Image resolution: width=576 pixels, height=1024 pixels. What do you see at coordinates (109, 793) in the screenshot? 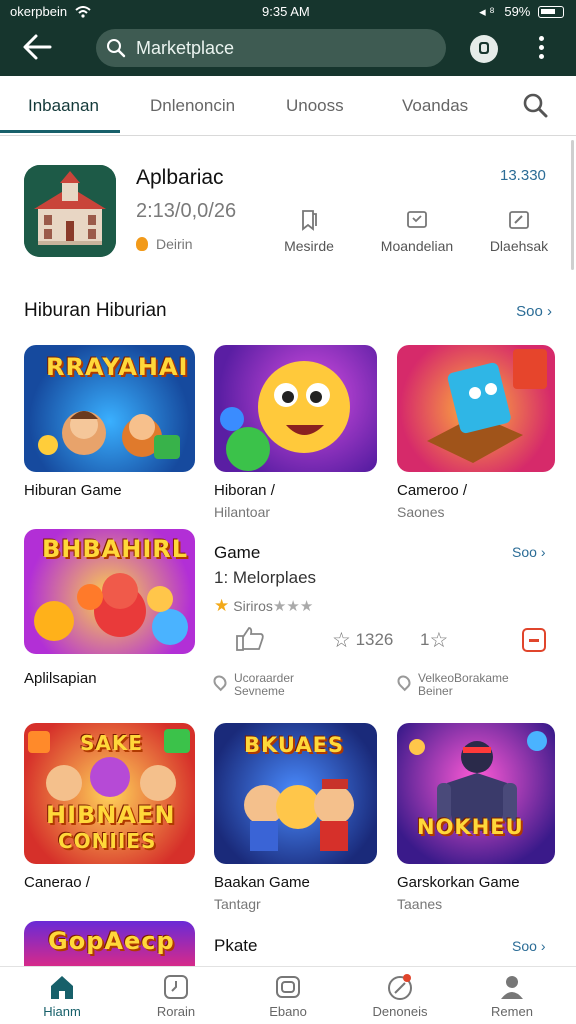
I see `game-card-image: SAKE HIBNAEN CONIIES` at bounding box center [109, 793].